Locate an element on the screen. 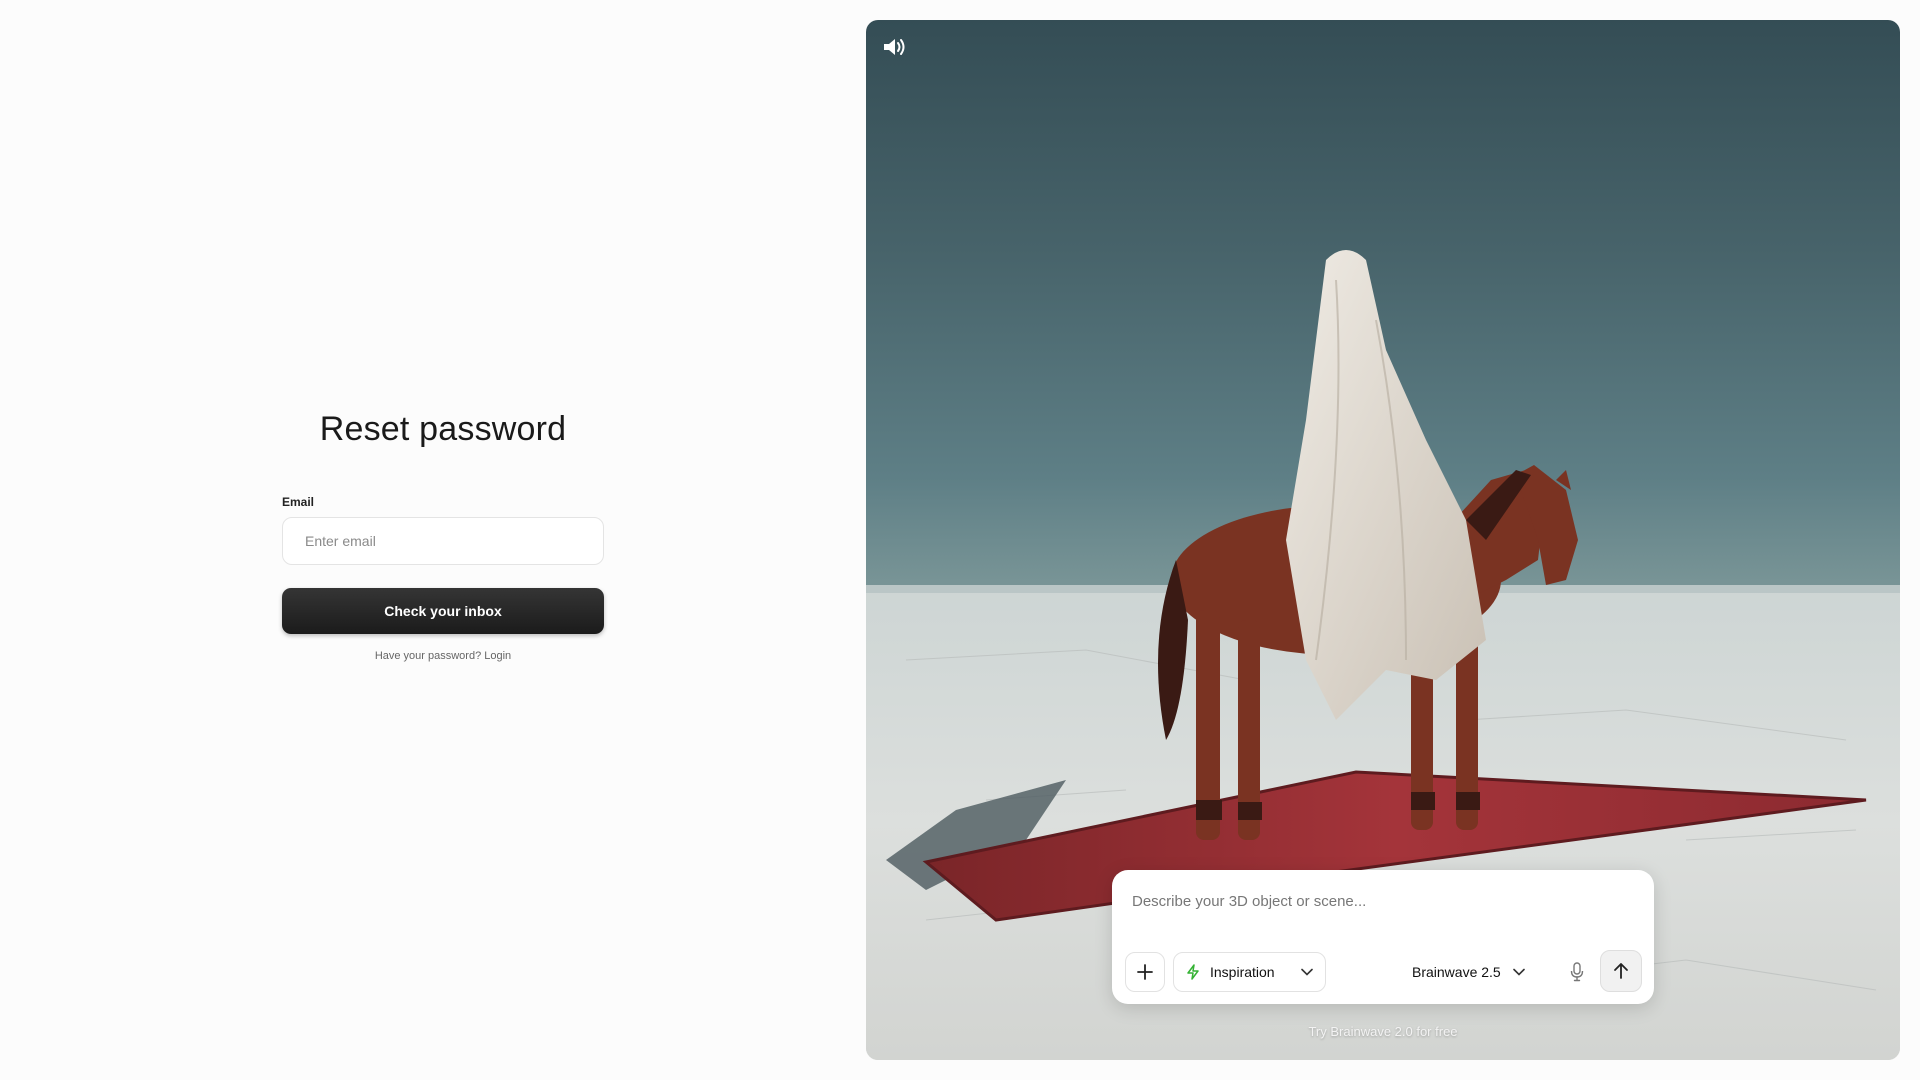 The height and width of the screenshot is (1080, 1920). inspiration-dropdown: Inspiration is located at coordinates (1249, 972).